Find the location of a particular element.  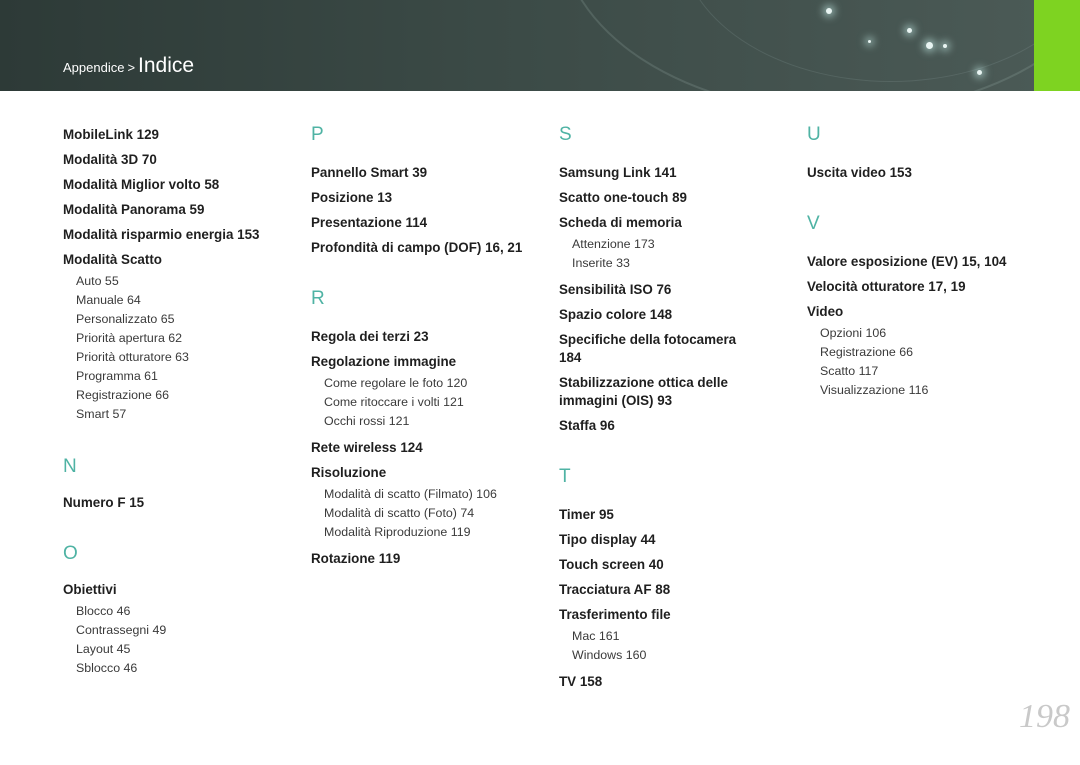

index-subentry: Inserite 33 is located at coordinates (601, 263).